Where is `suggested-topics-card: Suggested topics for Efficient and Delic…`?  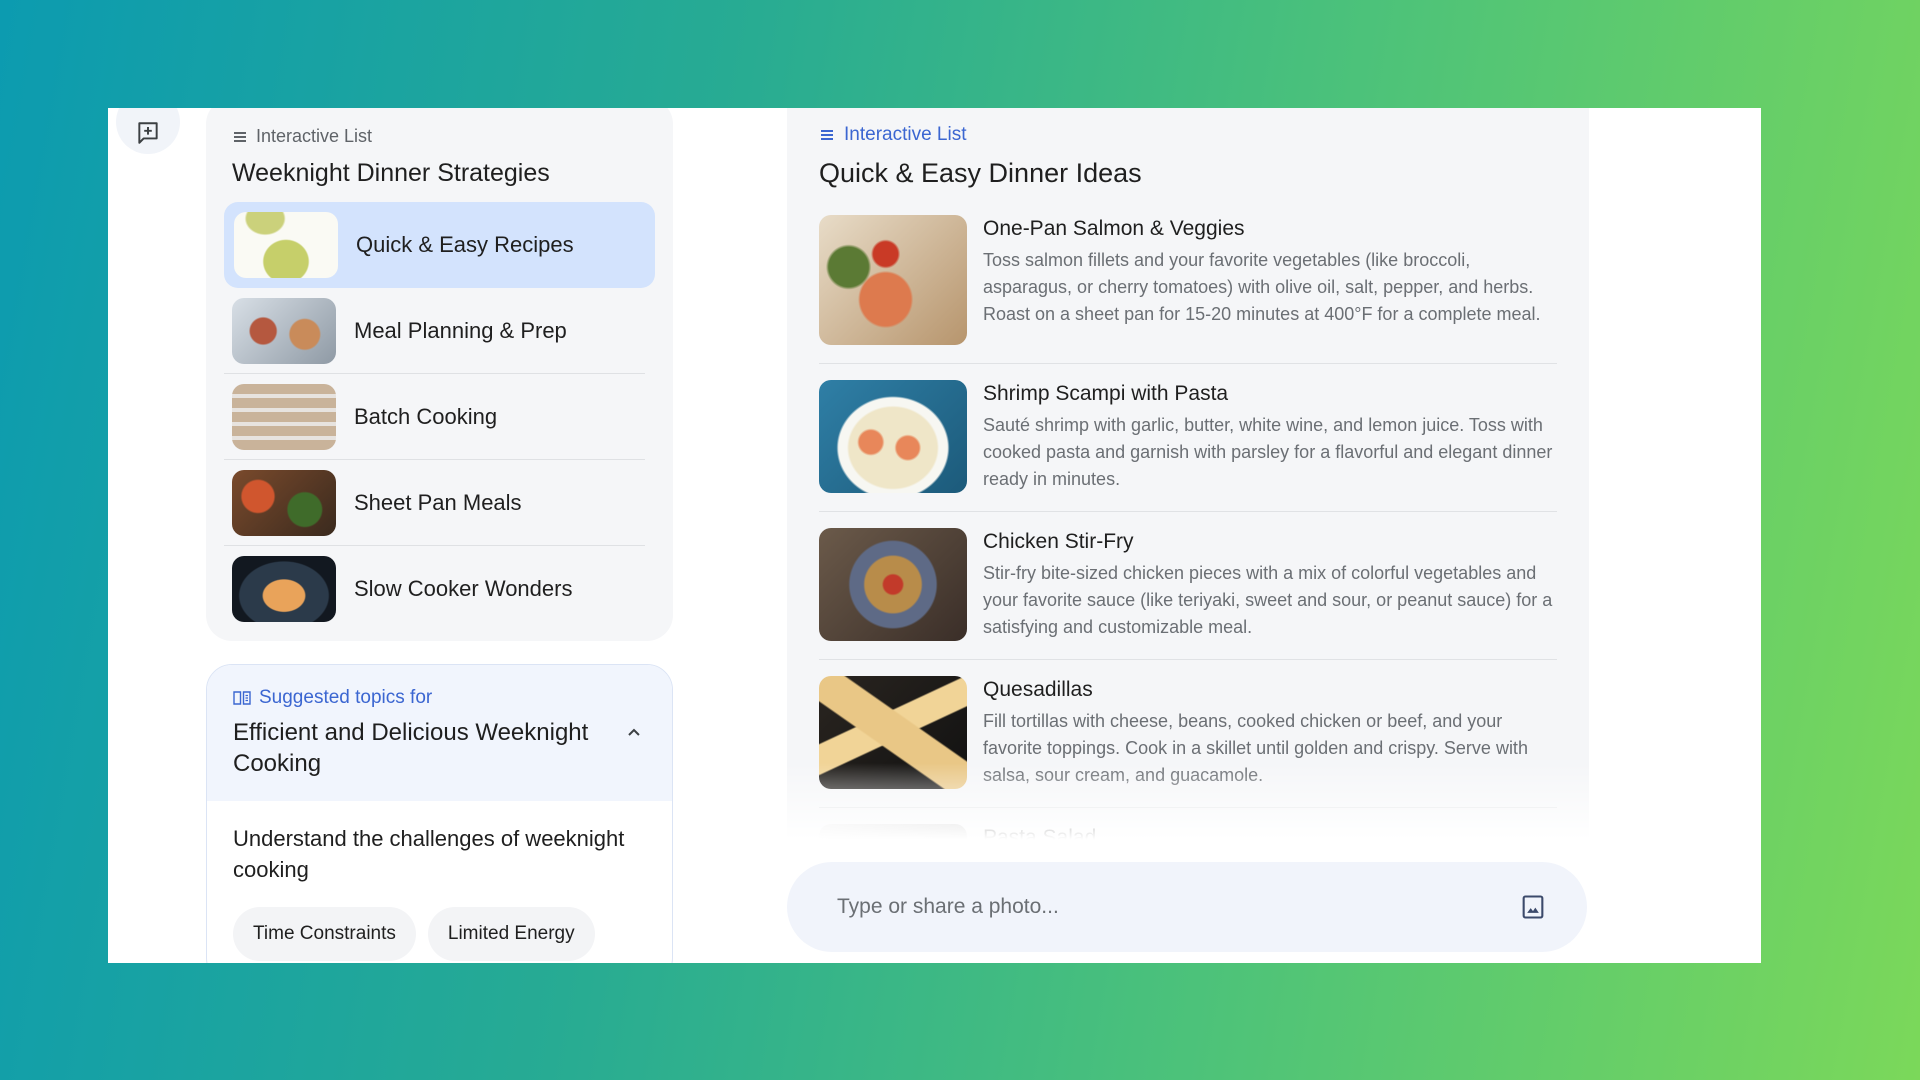 suggested-topics-card: Suggested topics for Efficient and Delic… is located at coordinates (439, 813).